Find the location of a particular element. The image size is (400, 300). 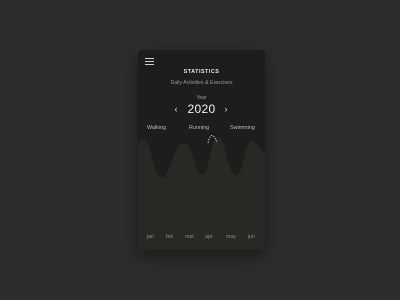

month-feb: feb is located at coordinates (169, 237).